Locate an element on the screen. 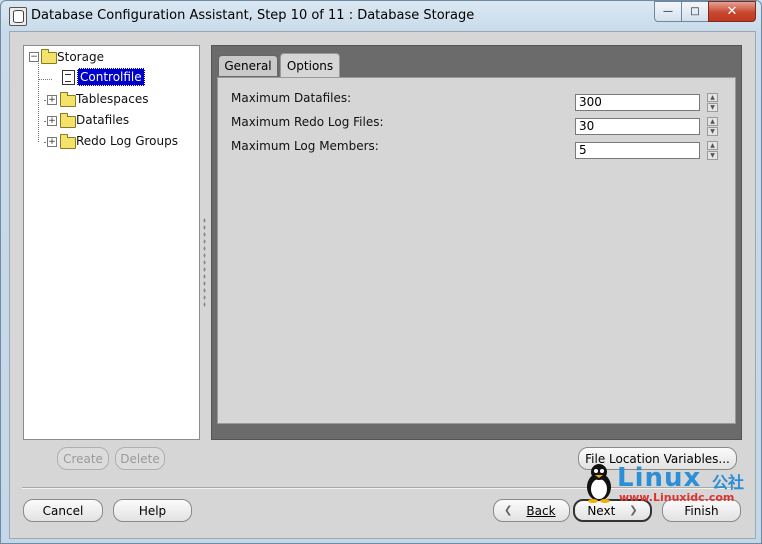 This screenshot has width=762, height=544. close-icon: ✕ is located at coordinates (732, 11).